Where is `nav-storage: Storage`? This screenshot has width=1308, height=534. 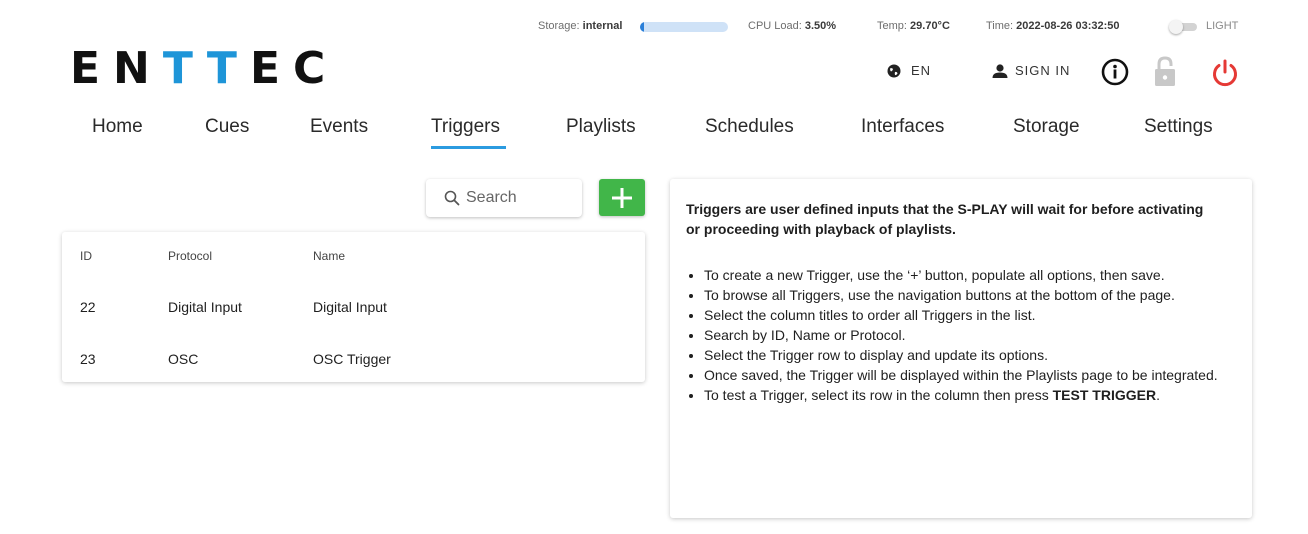
nav-storage: Storage is located at coordinates (1046, 127).